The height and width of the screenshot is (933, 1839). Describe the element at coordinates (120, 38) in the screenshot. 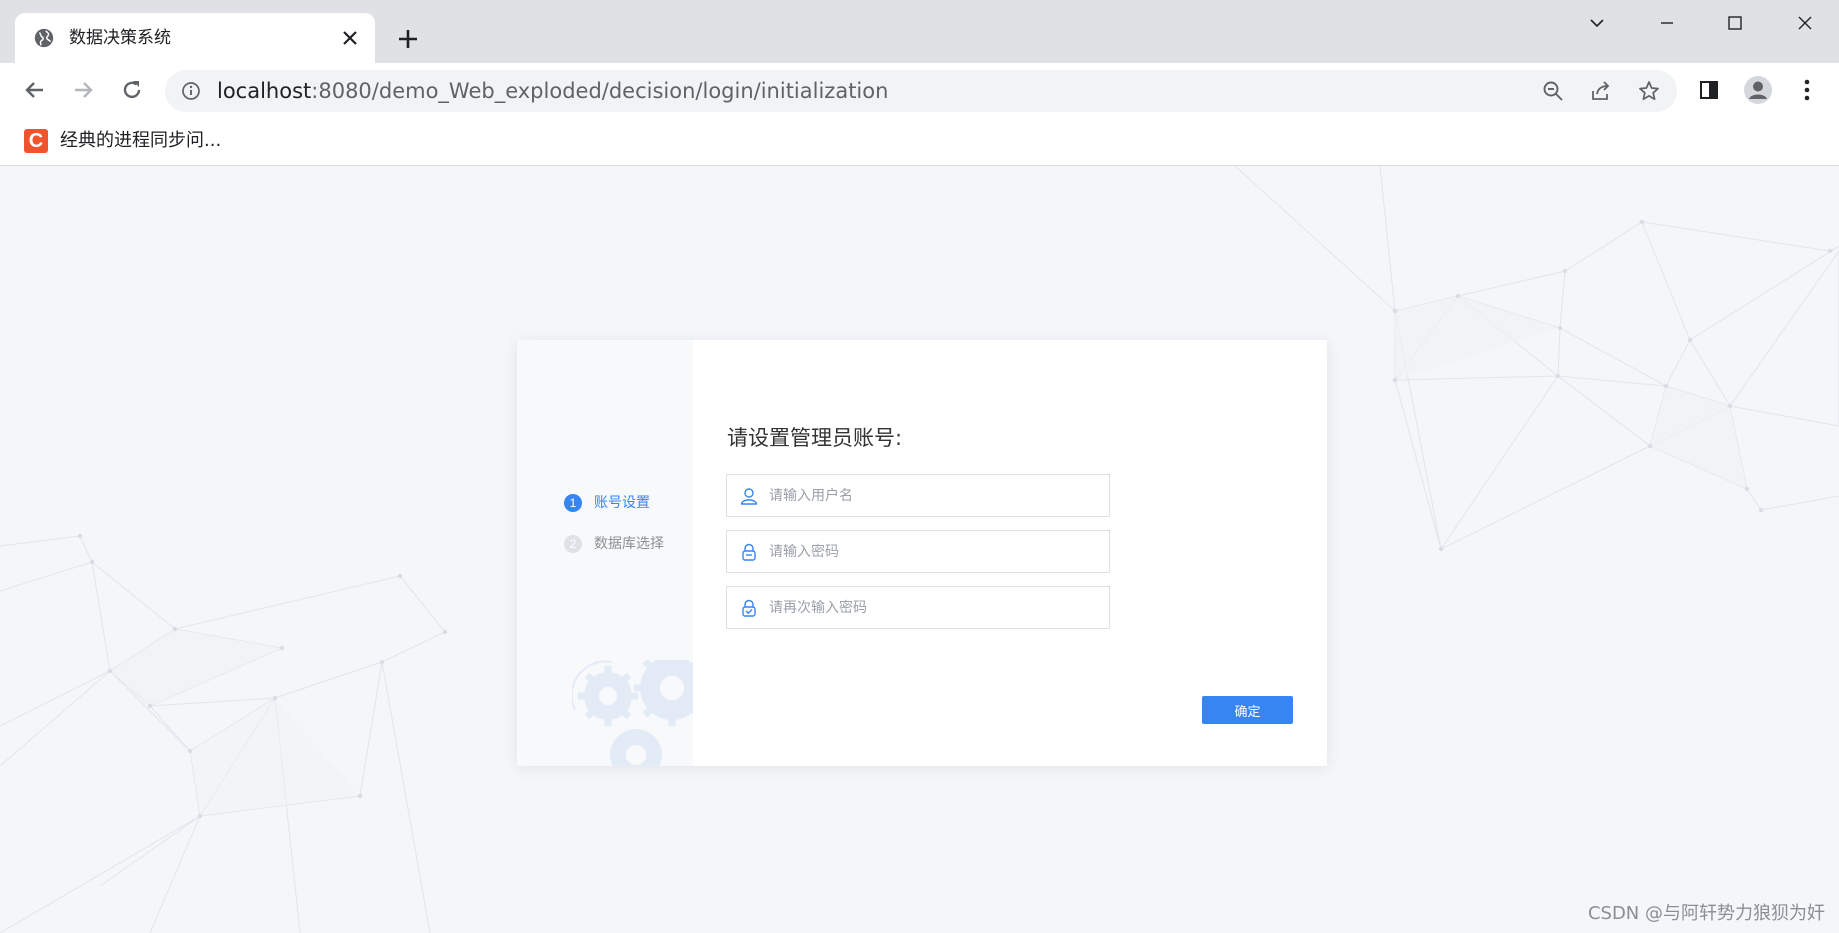

I see `tab-title: 数据决策系统` at that location.